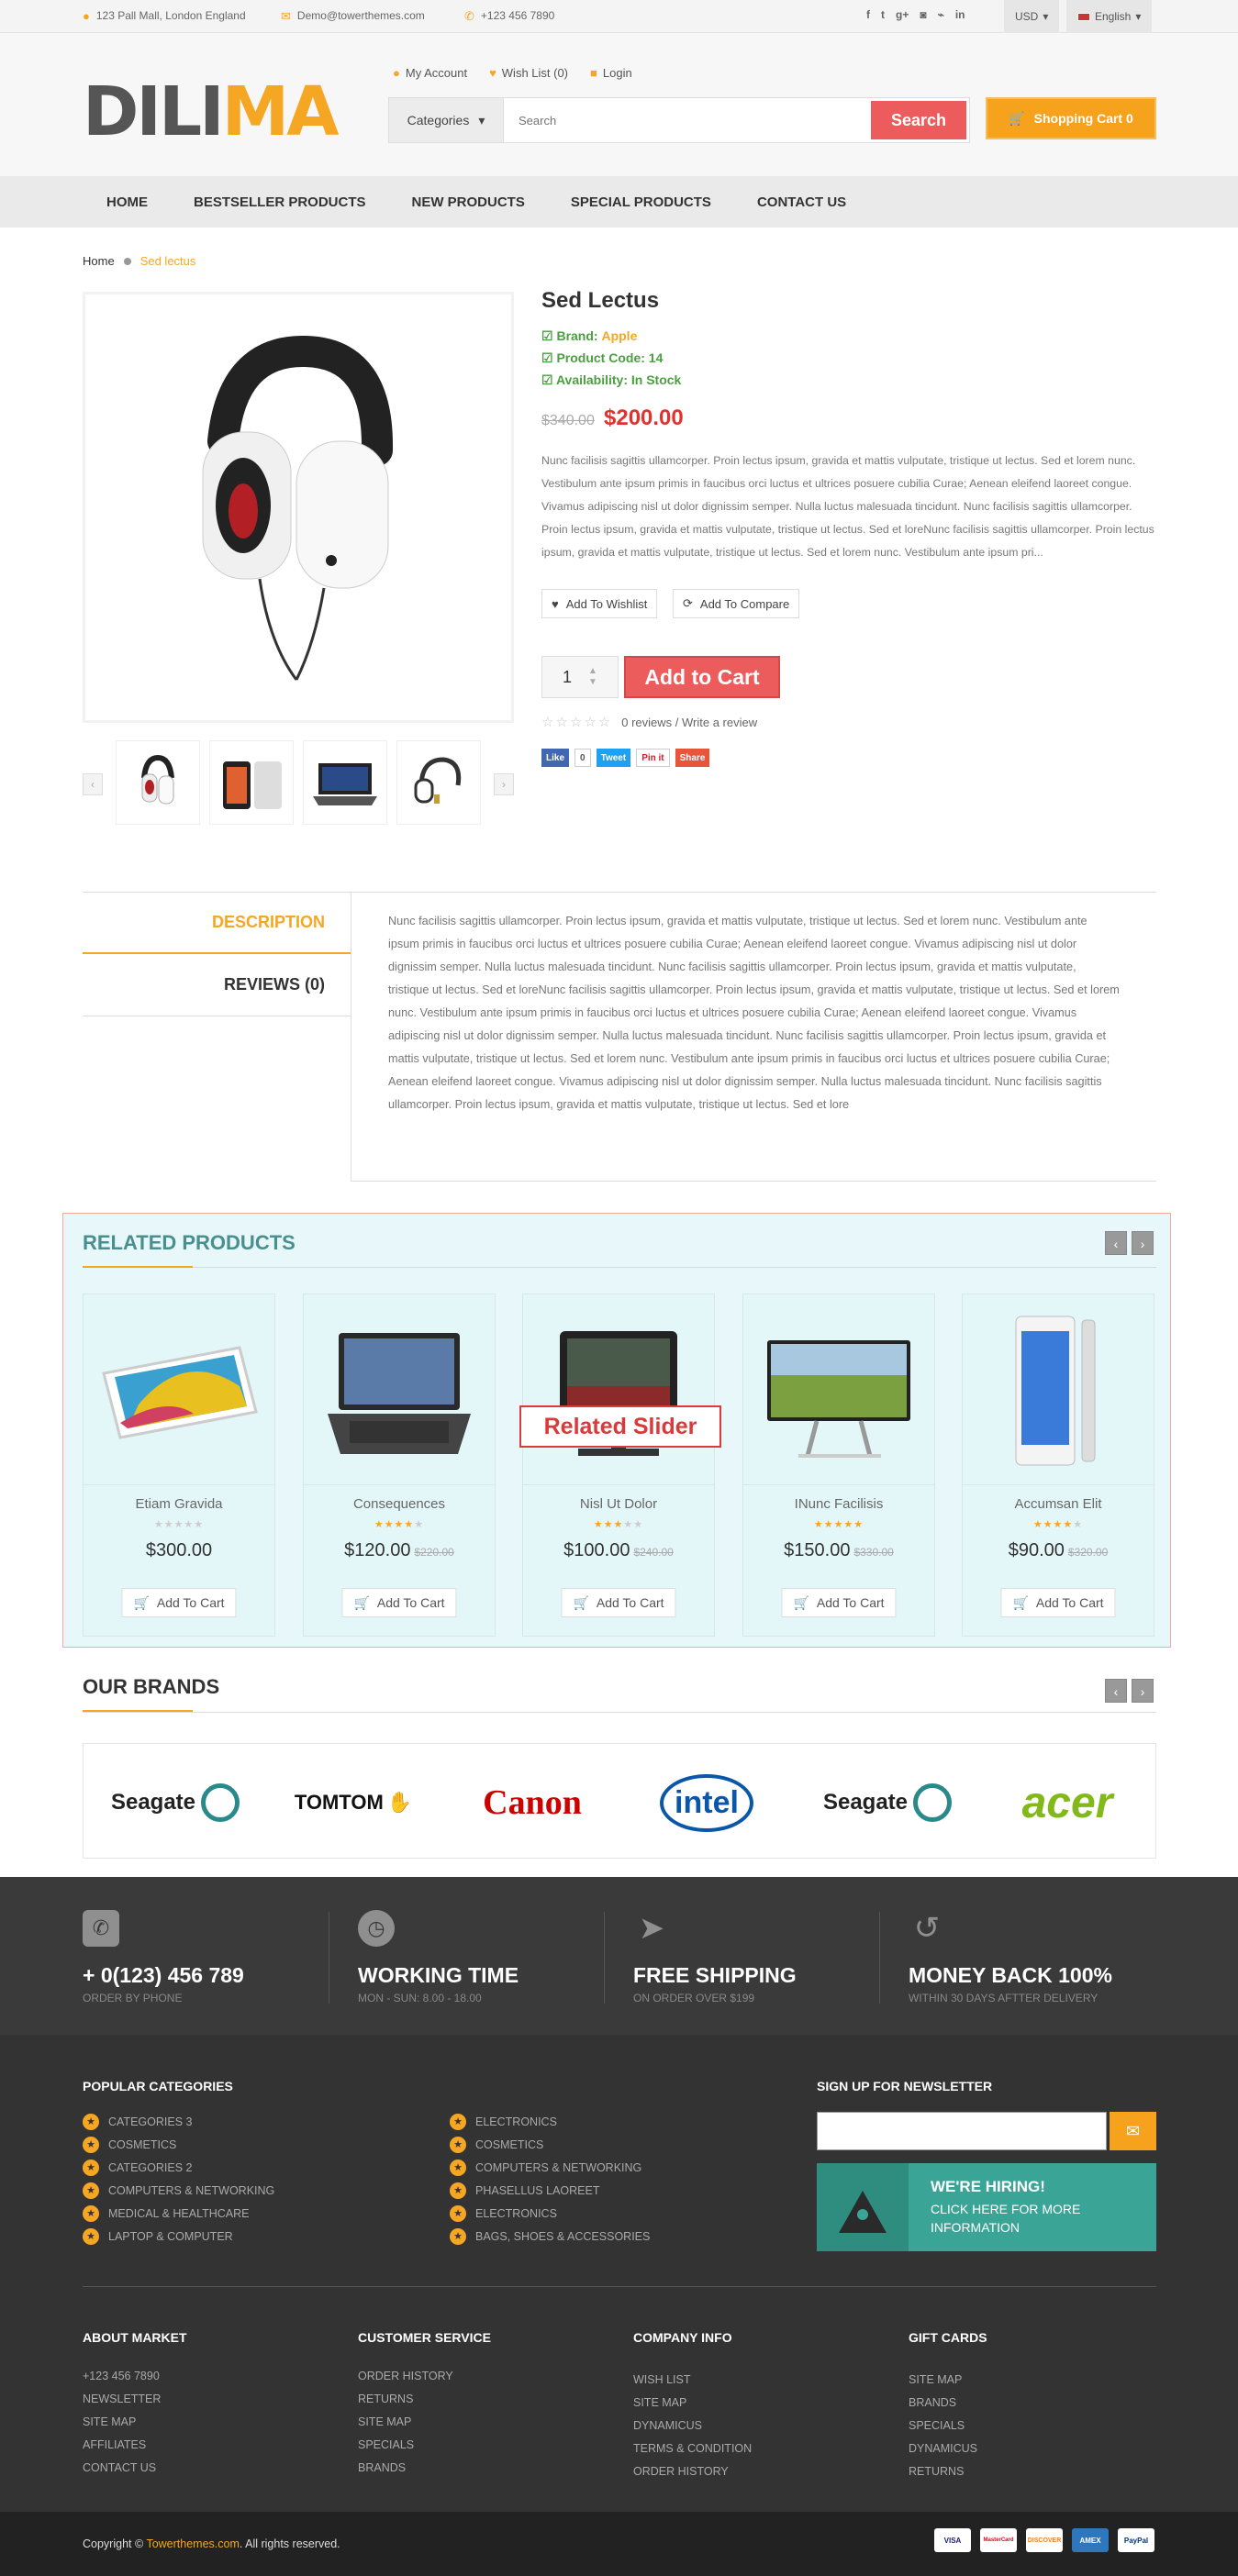 The image size is (1238, 2576). What do you see at coordinates (399, 1504) in the screenshot?
I see `product-name: Consequences` at bounding box center [399, 1504].